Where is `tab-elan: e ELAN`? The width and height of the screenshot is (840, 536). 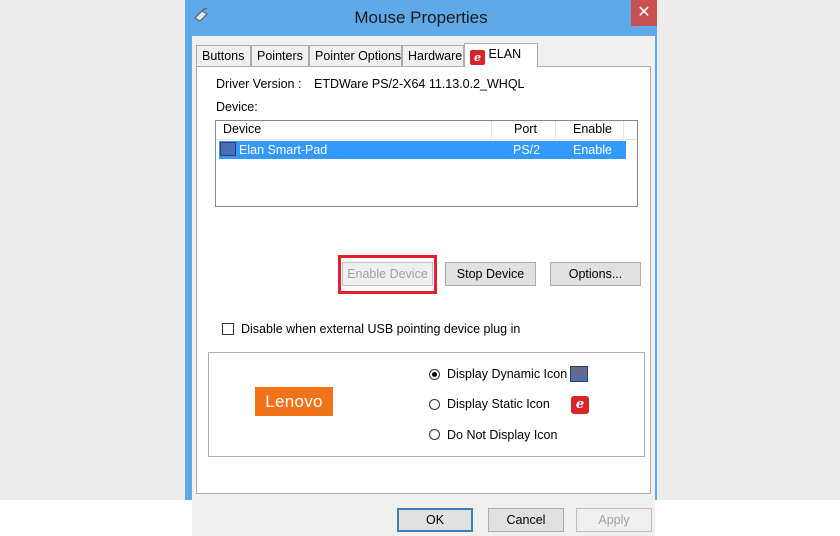 tab-elan: e ELAN is located at coordinates (501, 55).